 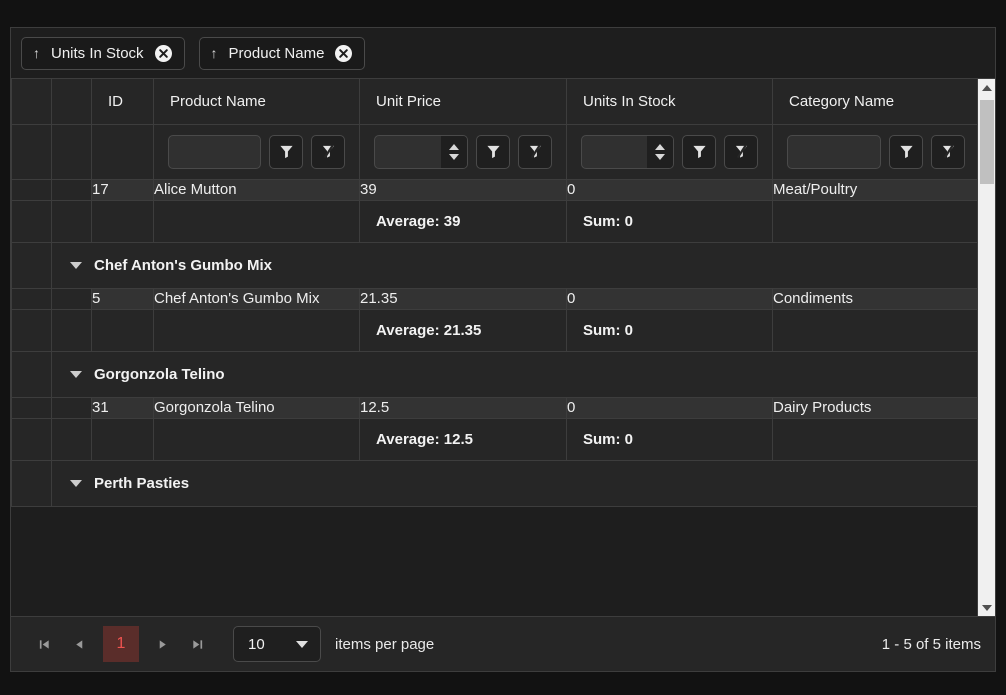 I want to click on group-header-row: Chef Anton's Gumbo Mix, so click(x=494, y=265).